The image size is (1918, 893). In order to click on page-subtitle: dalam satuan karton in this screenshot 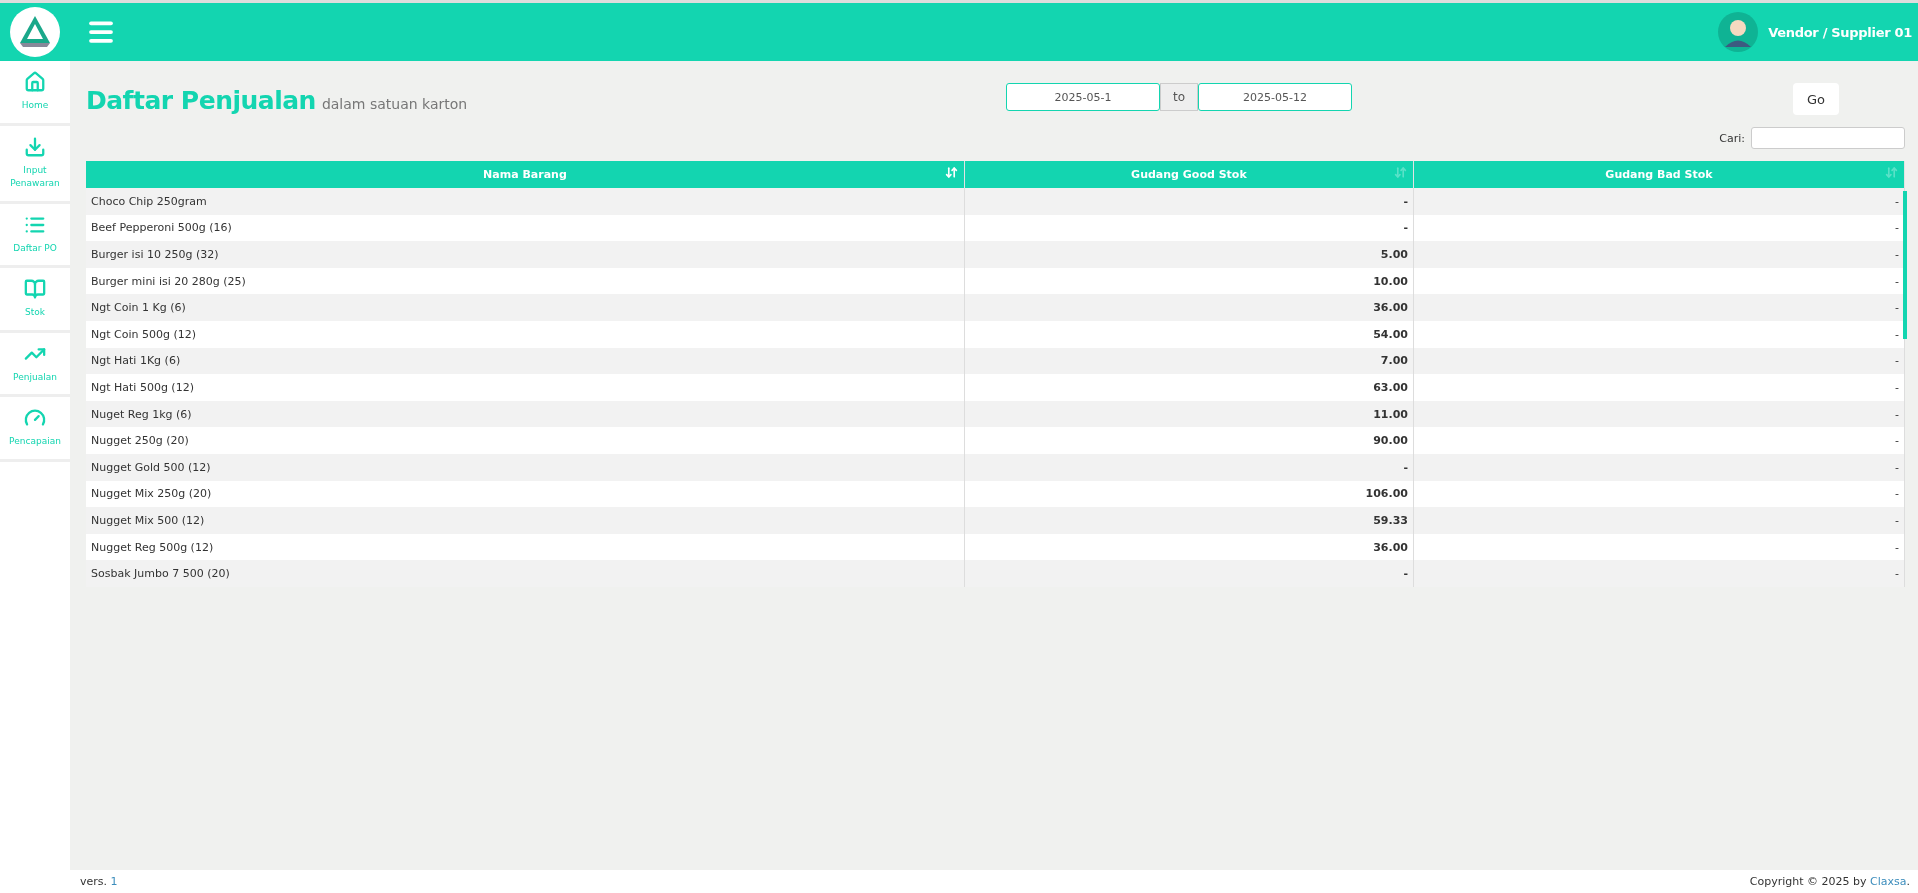, I will do `click(394, 104)`.